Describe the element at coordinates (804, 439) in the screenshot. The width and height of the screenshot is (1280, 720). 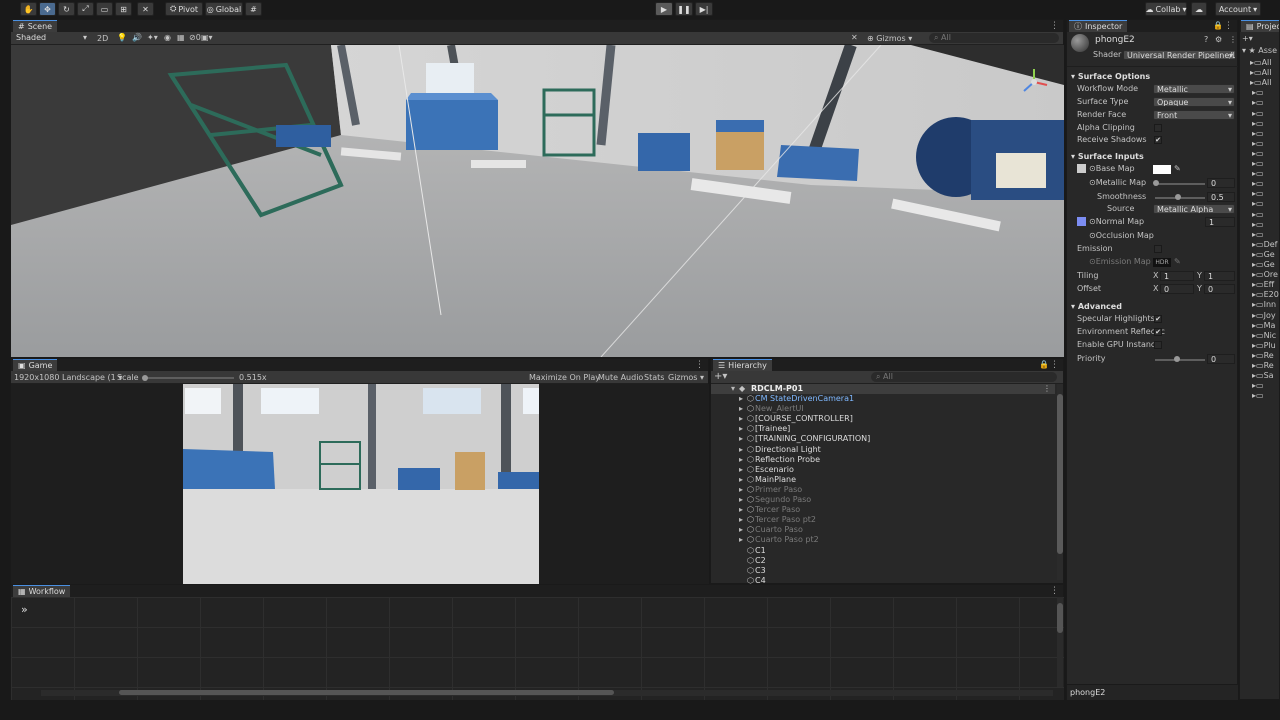
I see `hierarchy-item: ▸ ⬡[TRAINING_CONFIGURATION]` at that location.